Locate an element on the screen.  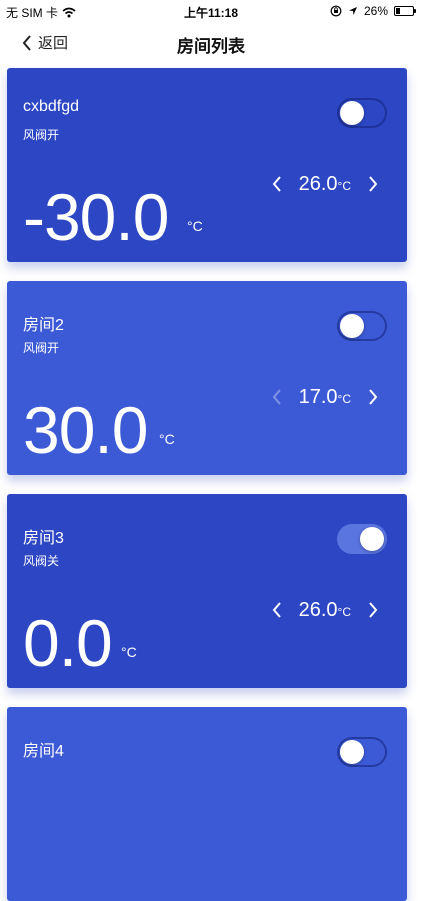
page-title: 房间列表 is located at coordinates (211, 46).